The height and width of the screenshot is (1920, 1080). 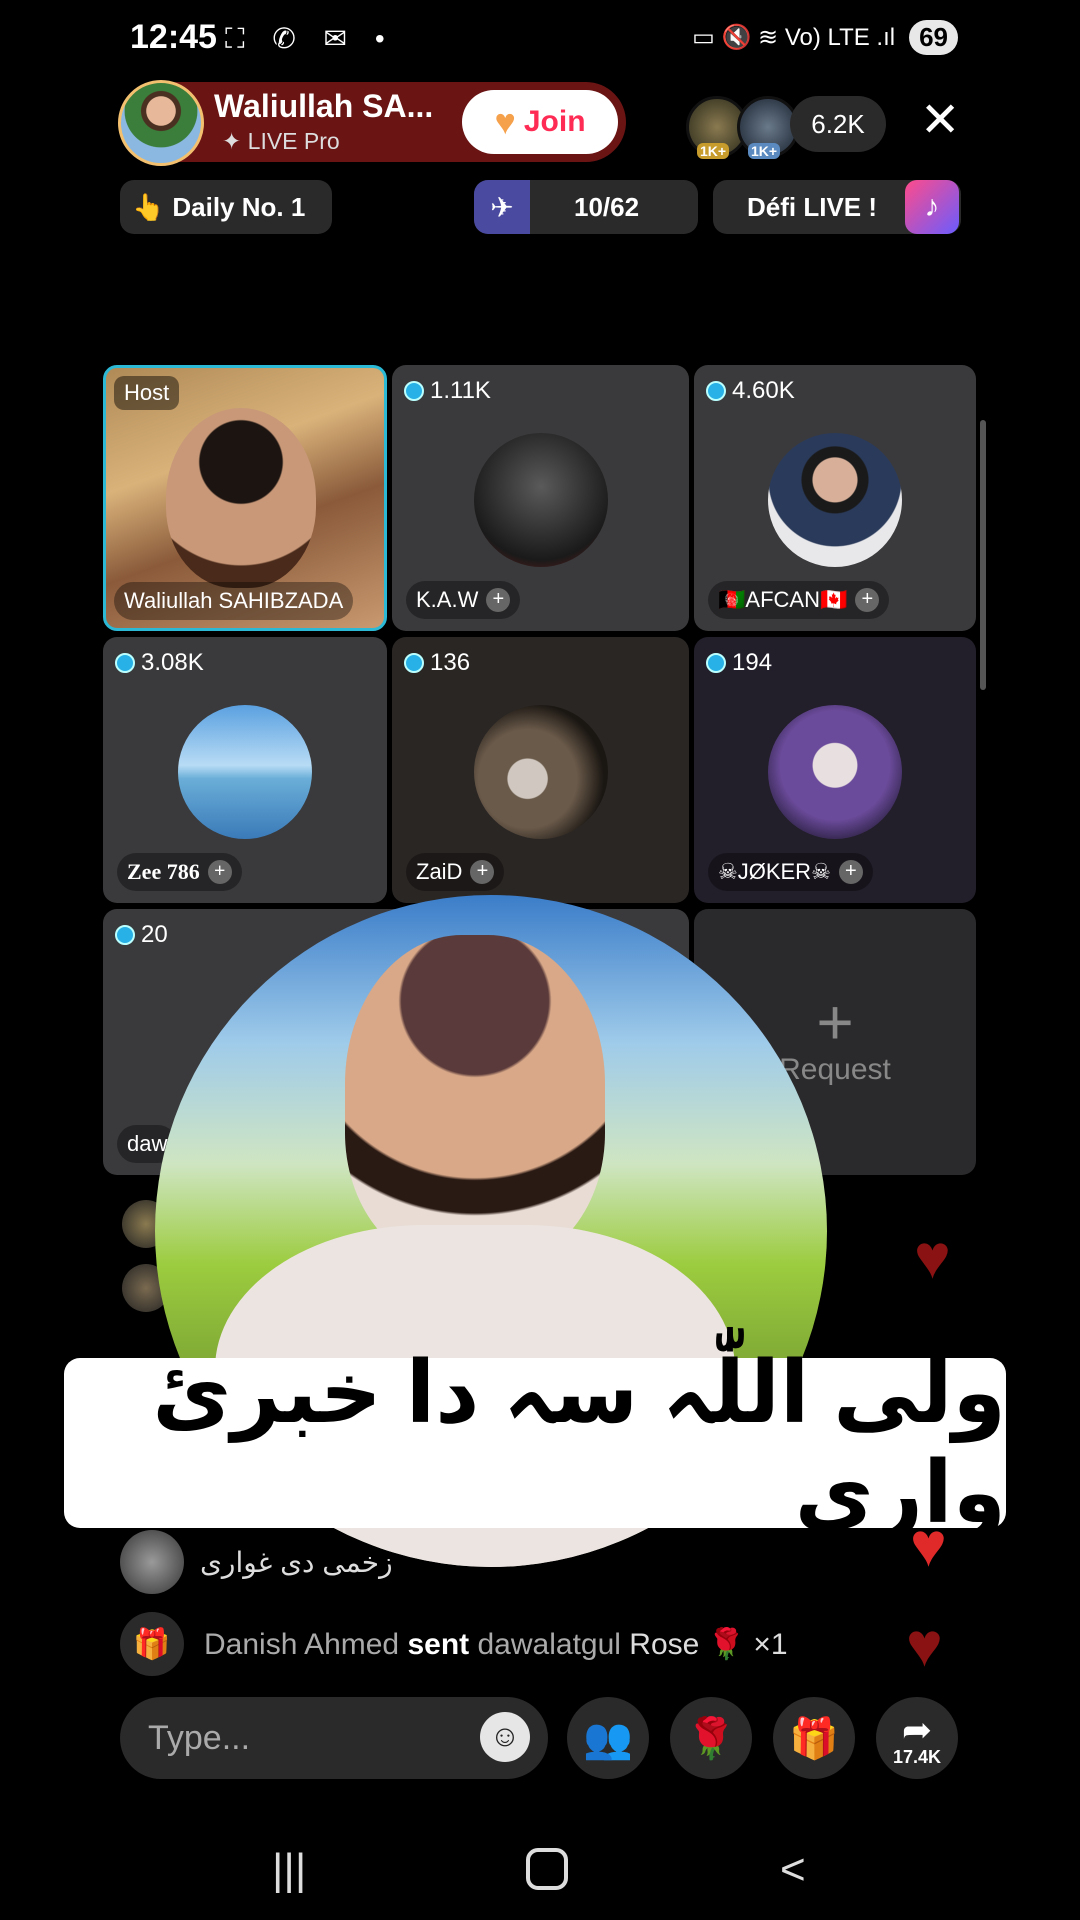 I want to click on share-button: ➦ 17.4K, so click(x=917, y=1738).